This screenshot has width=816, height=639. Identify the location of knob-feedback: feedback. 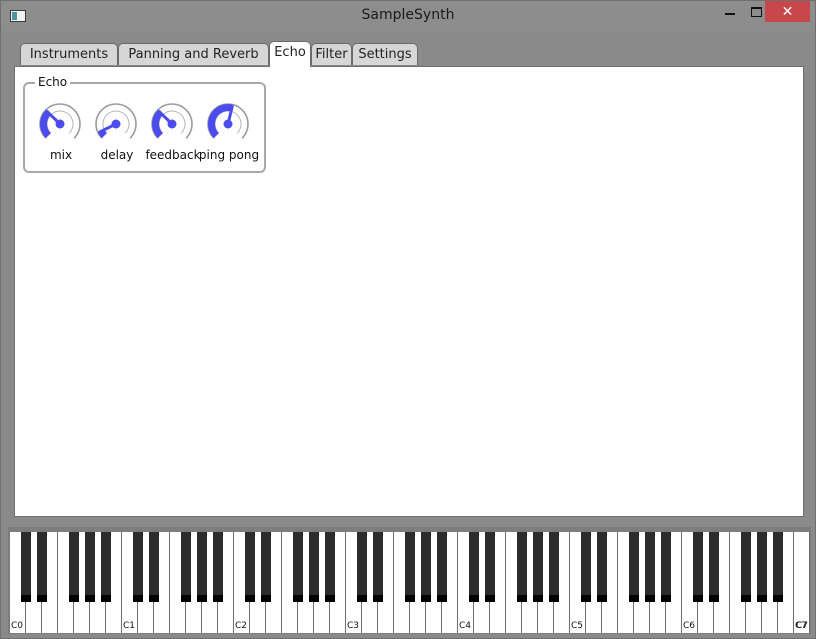
(173, 135).